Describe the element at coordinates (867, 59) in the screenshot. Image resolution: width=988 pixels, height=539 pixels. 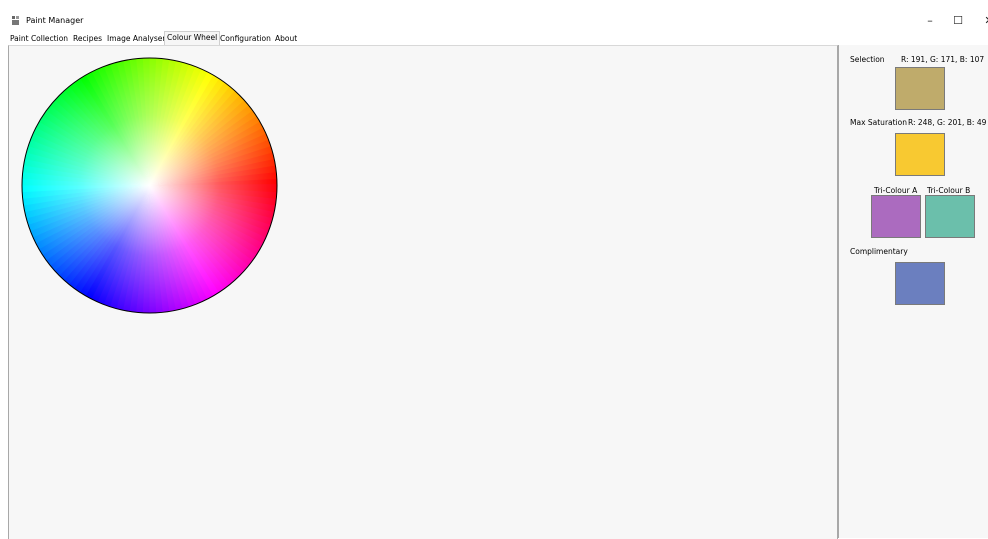
I see `selection-label: Selection` at that location.